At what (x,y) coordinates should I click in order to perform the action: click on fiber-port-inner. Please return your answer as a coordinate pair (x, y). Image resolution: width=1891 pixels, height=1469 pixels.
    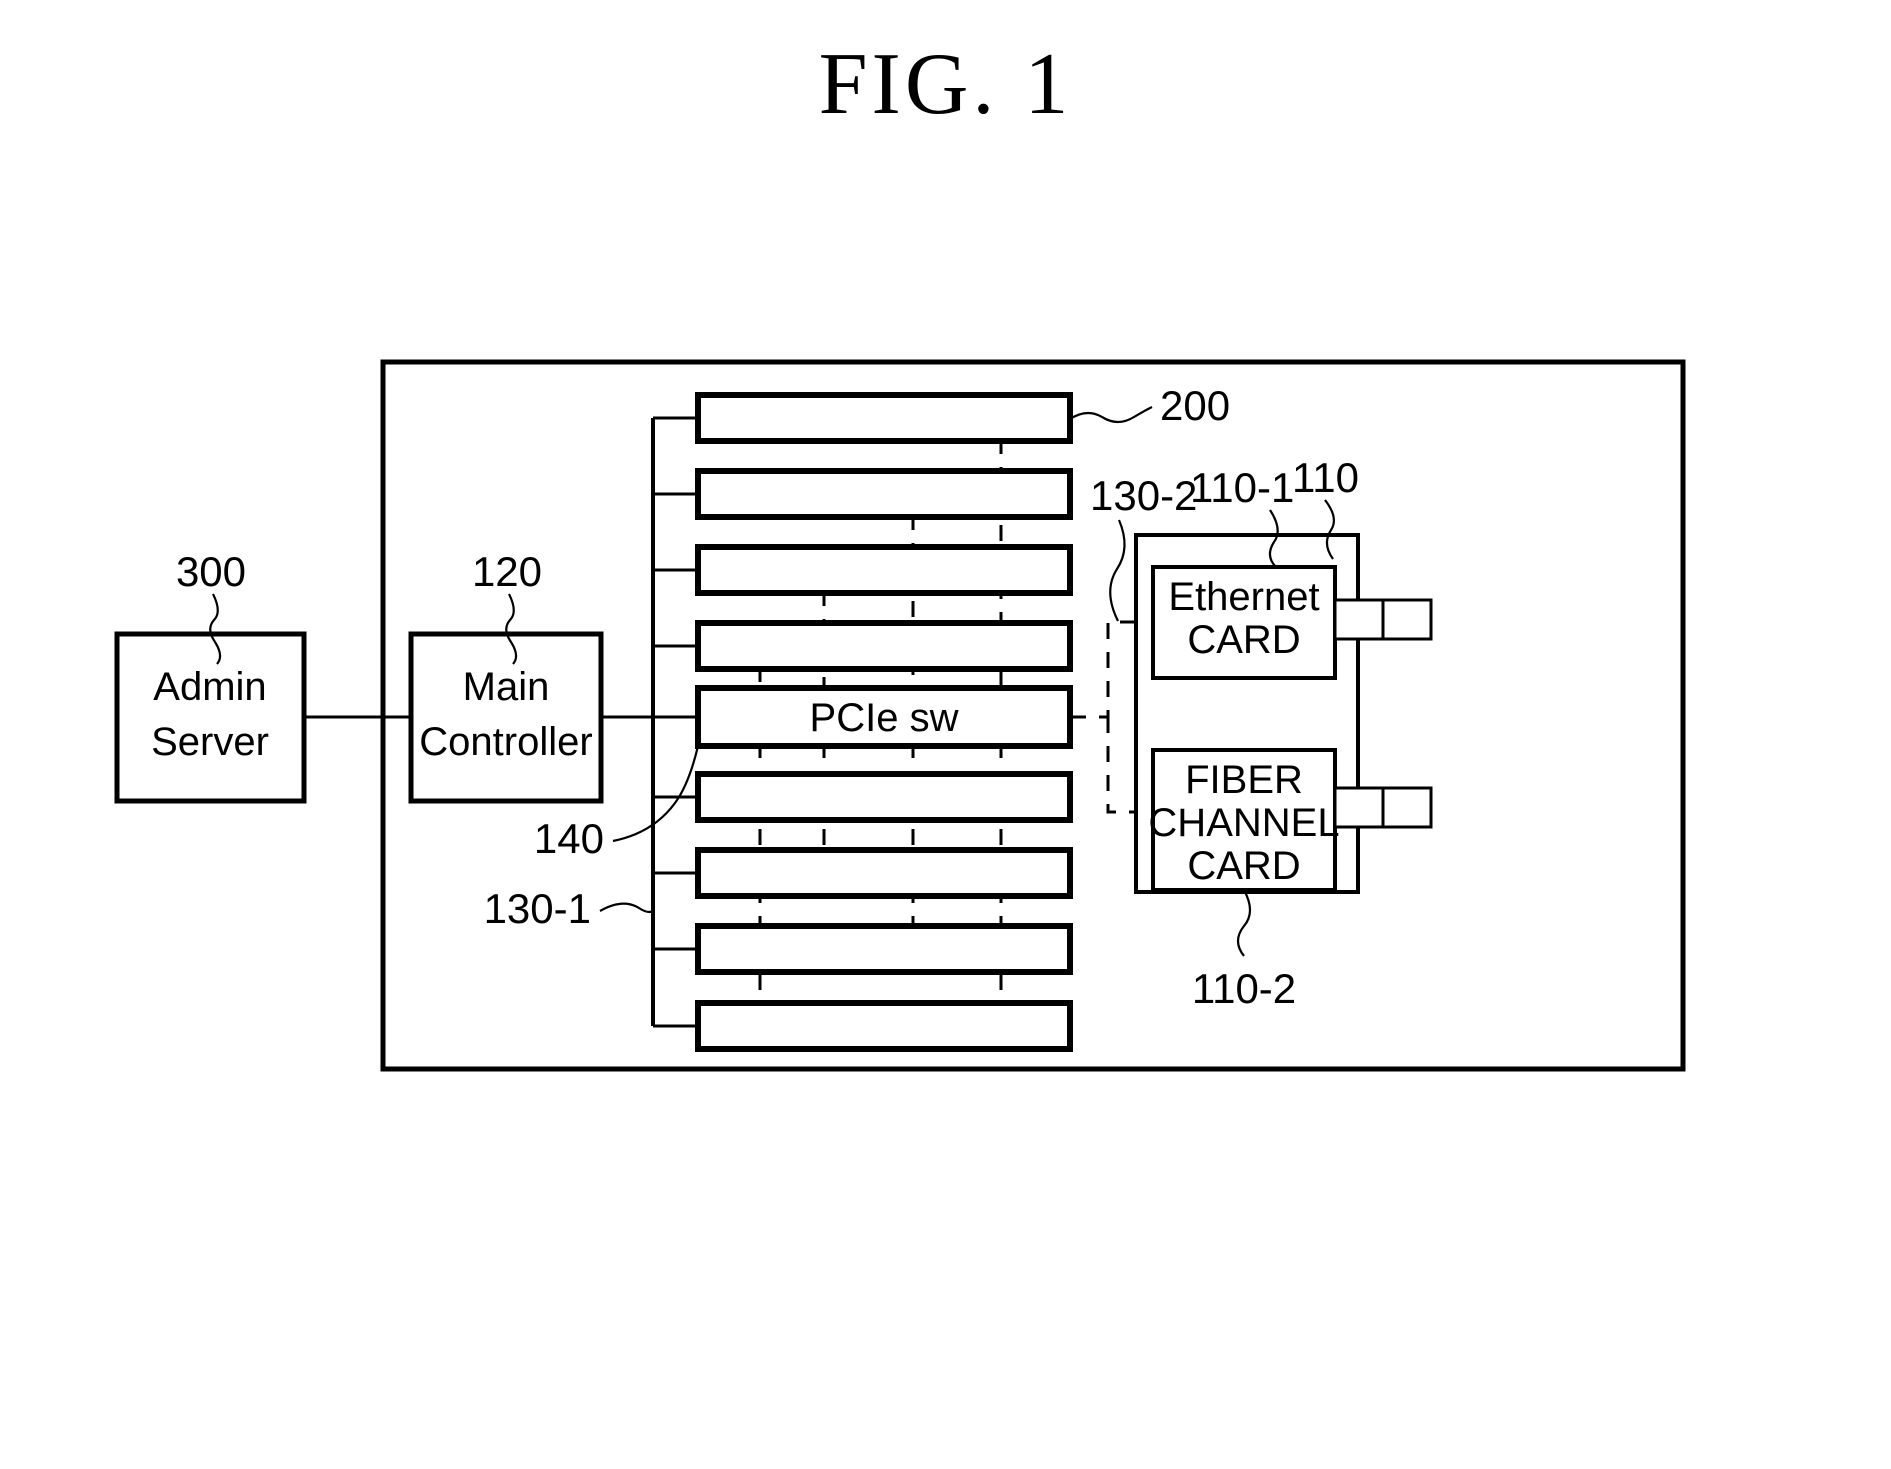
    Looking at the image, I should click on (1359, 807).